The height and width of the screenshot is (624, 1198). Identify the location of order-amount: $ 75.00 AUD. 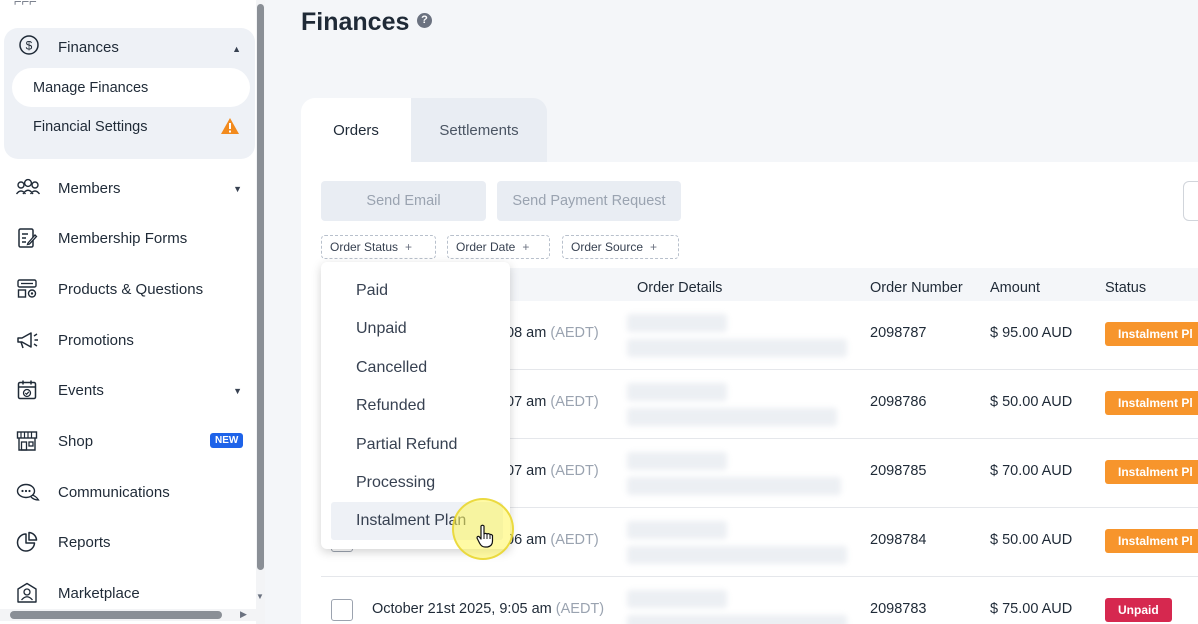
(1031, 609).